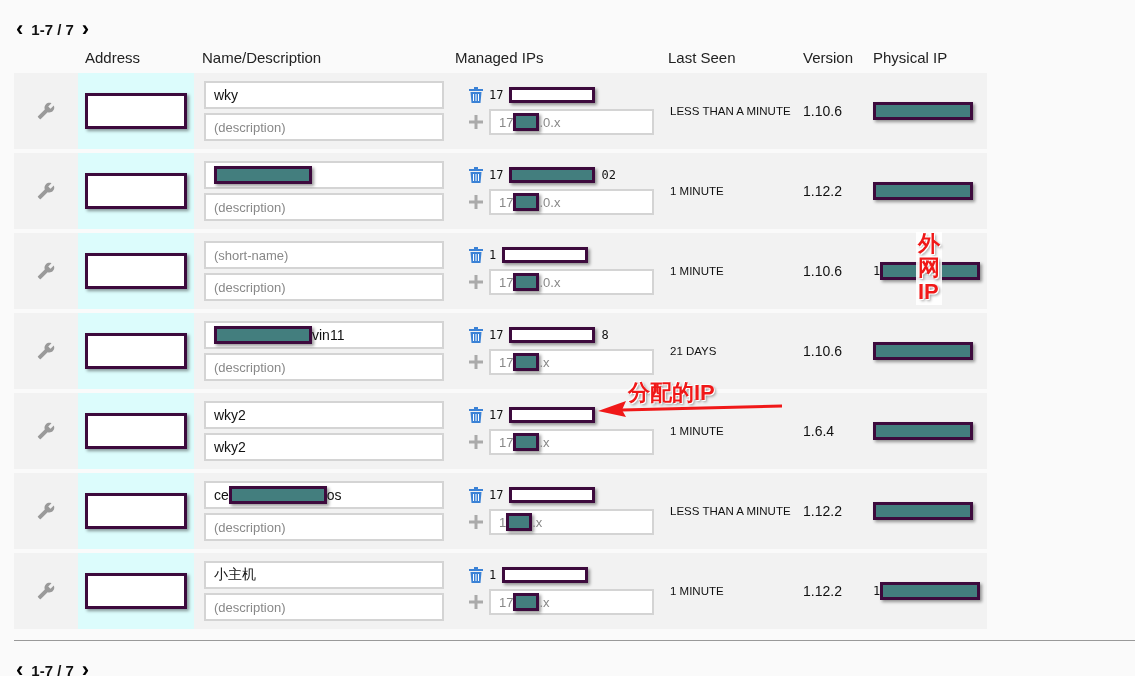 This screenshot has height=676, width=1135. Describe the element at coordinates (702, 57) in the screenshot. I see `column-header: Last Seen` at that location.